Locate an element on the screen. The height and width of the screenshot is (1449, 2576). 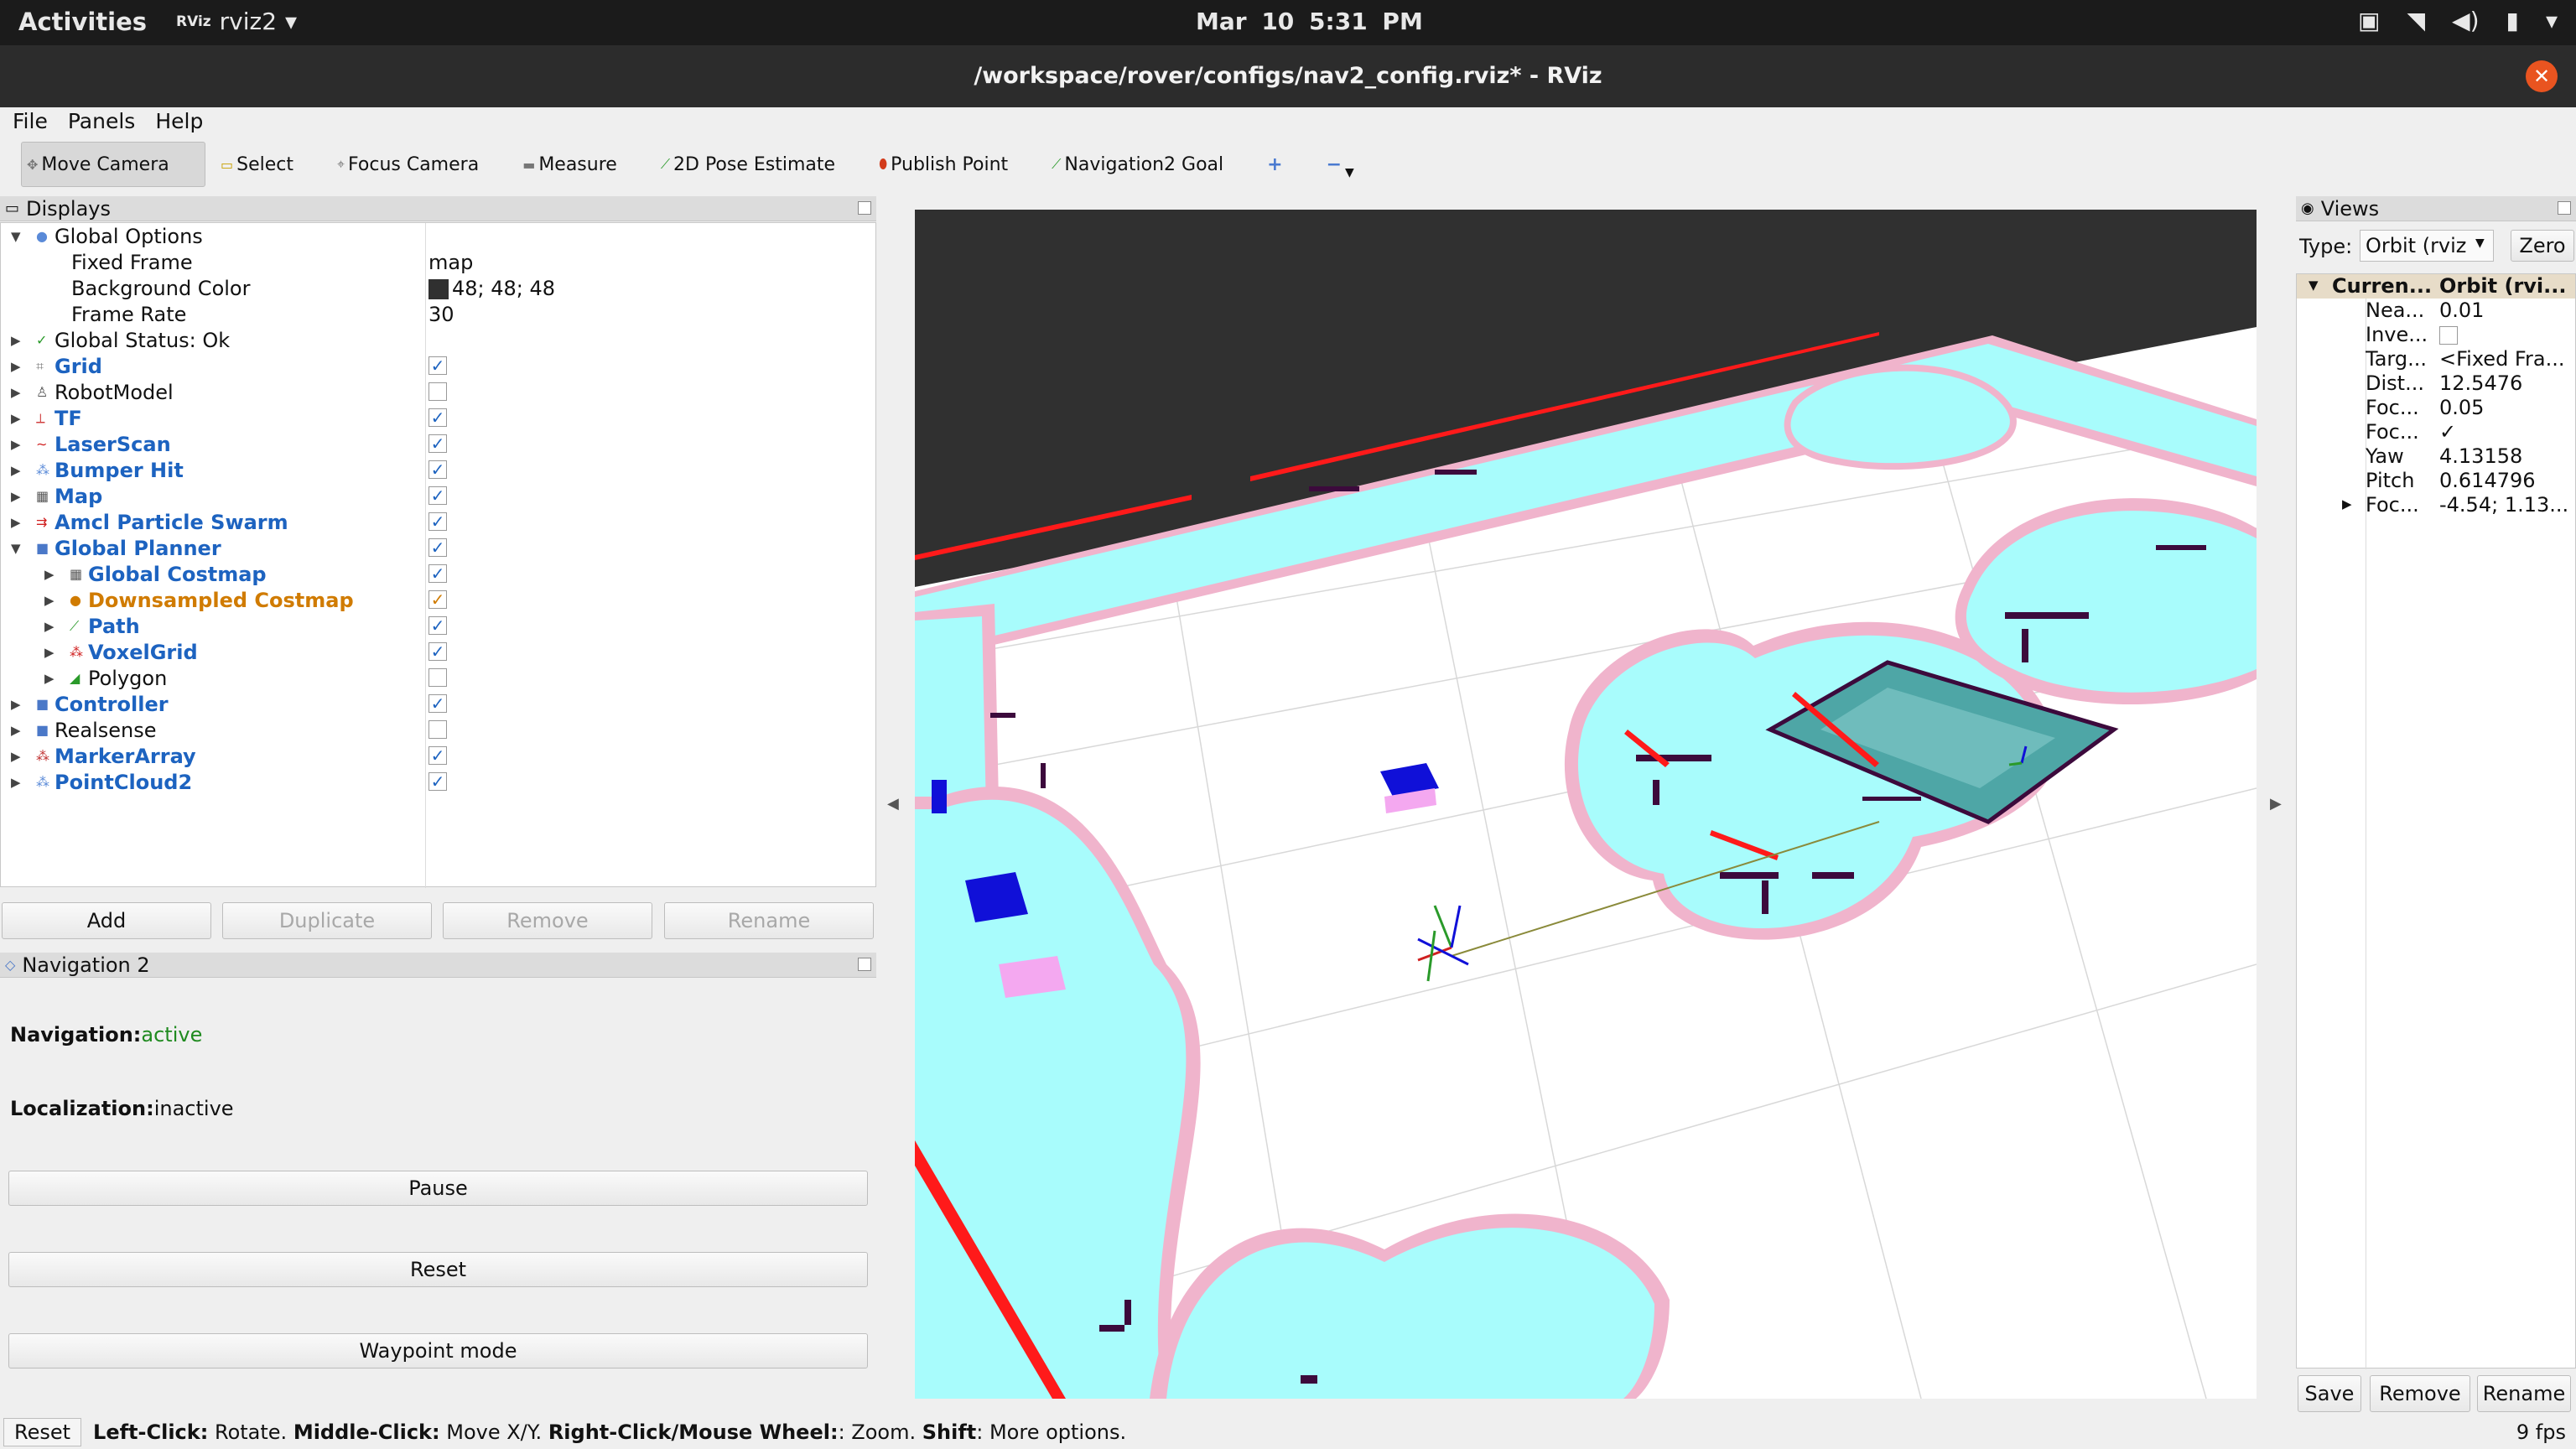
global-planner-checkbox: ✓ is located at coordinates (437, 547).